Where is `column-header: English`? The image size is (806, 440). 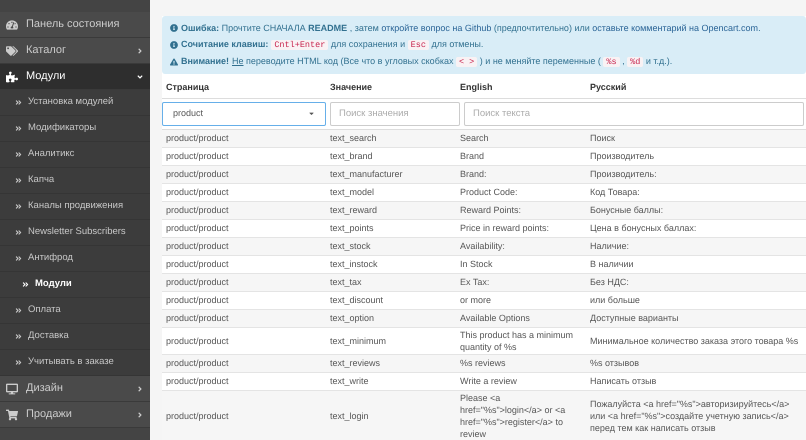 column-header: English is located at coordinates (476, 87).